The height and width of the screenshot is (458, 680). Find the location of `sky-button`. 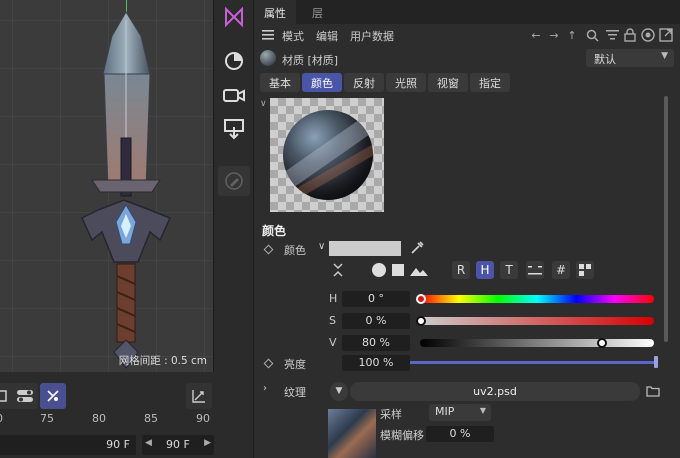

sky-button is located at coordinates (234, 61).